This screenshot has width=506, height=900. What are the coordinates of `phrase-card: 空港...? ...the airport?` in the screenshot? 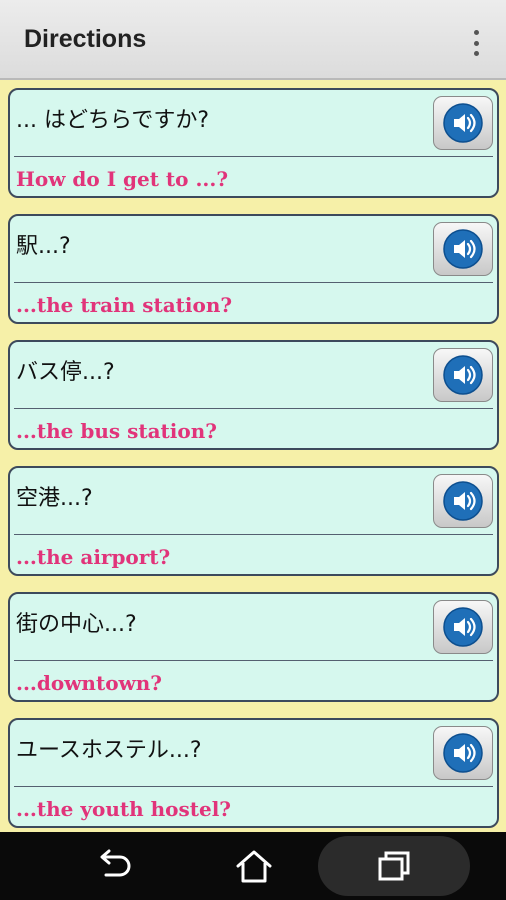 It's located at (253, 521).